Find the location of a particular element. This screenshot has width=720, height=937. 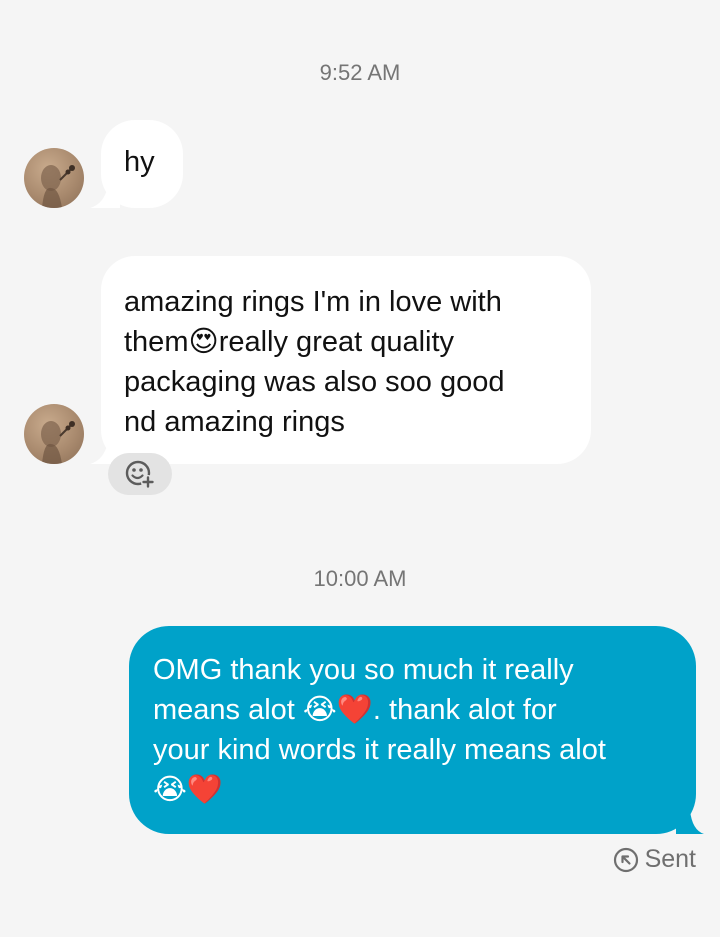

message-line: your kind words it really means alot is located at coordinates (379, 750).